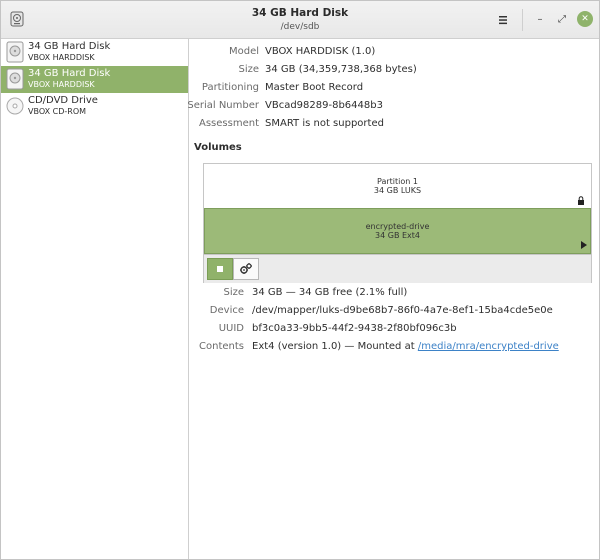 The image size is (600, 560). What do you see at coordinates (229, 123) in the screenshot?
I see `assessment-label: Assessment` at bounding box center [229, 123].